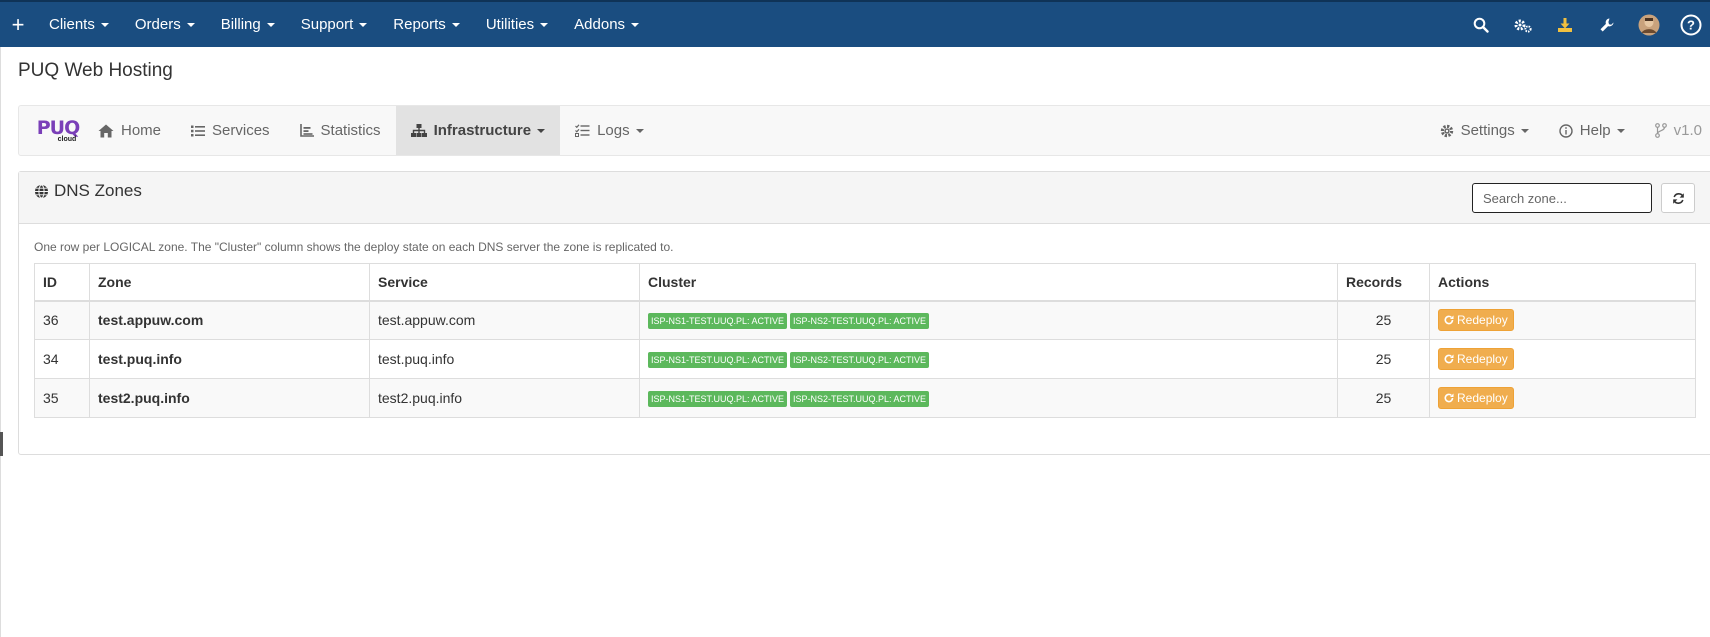 The height and width of the screenshot is (637, 1710). Describe the element at coordinates (62, 359) in the screenshot. I see `cell-id: 34` at that location.